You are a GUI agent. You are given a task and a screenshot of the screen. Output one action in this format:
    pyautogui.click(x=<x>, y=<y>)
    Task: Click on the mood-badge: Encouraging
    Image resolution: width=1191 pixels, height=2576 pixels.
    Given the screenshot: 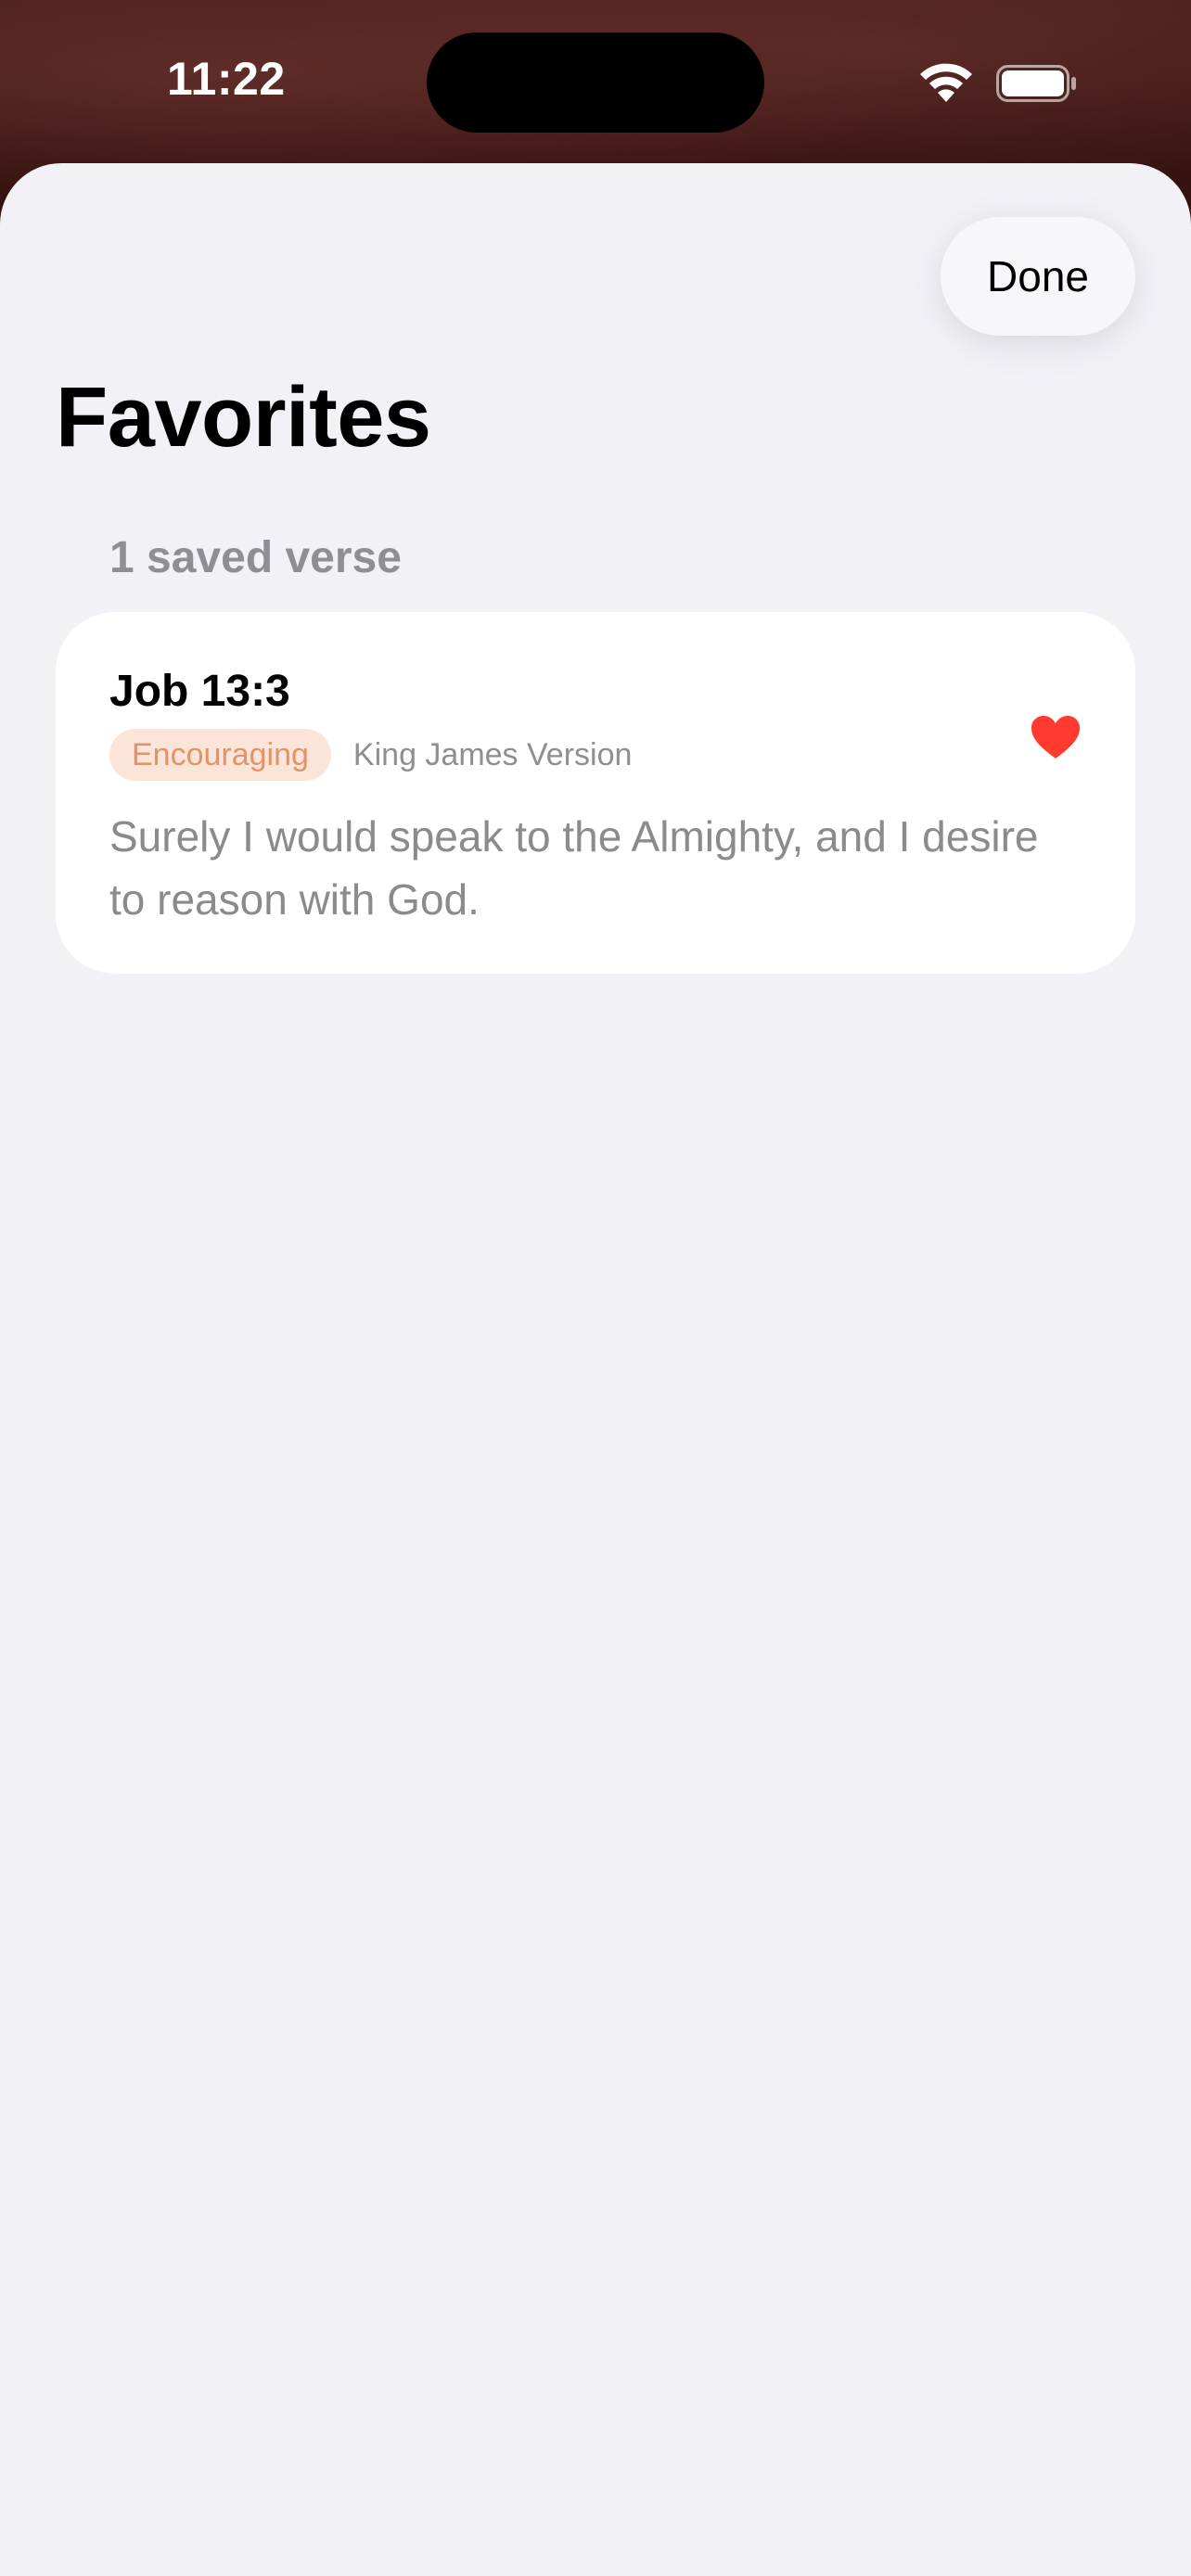 What is the action you would take?
    pyautogui.click(x=220, y=755)
    